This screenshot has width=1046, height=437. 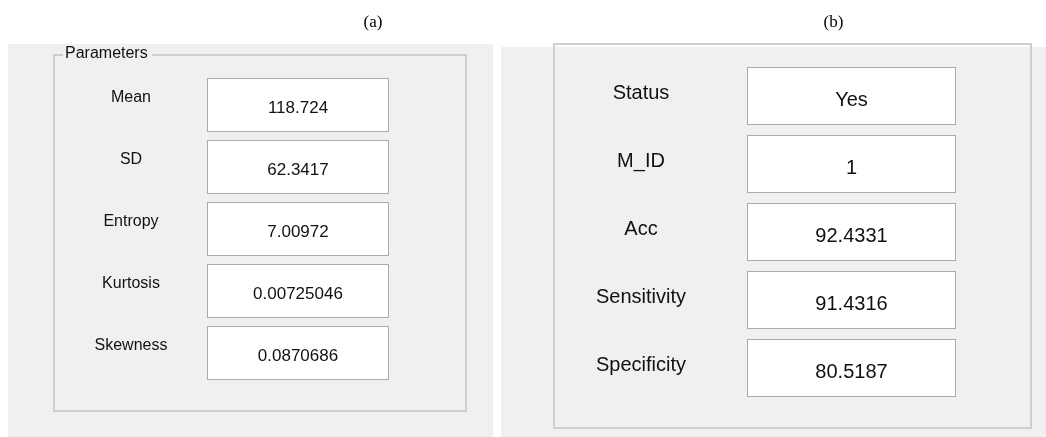 What do you see at coordinates (833, 22) in the screenshot?
I see `figure-caption: (b)` at bounding box center [833, 22].